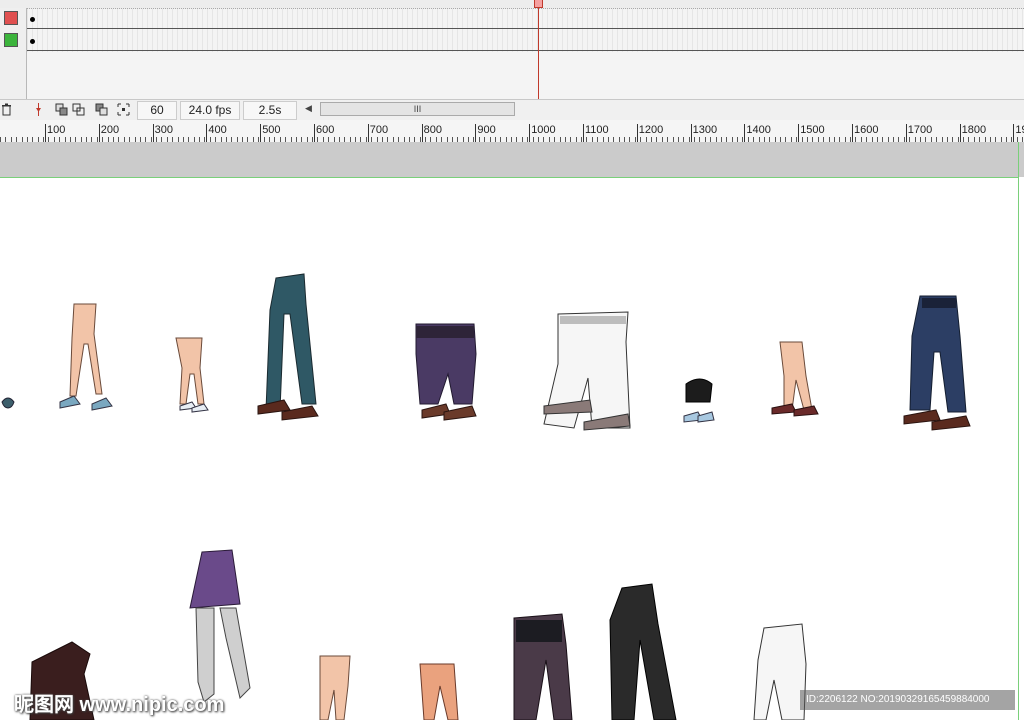  I want to click on timeline-scrollbar: III, so click(417, 109).